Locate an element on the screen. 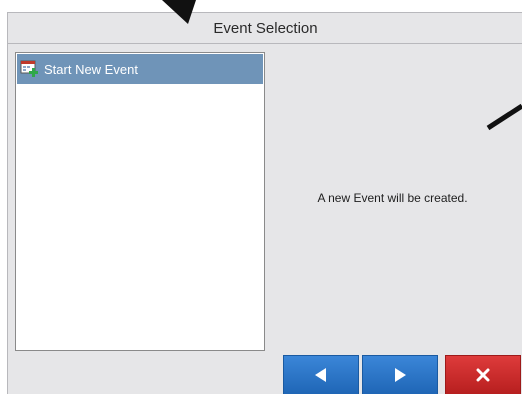 This screenshot has height=394, width=522. previous-button is located at coordinates (321, 374).